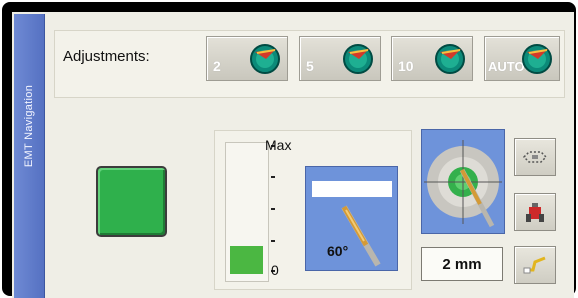  I want to click on path-curve-button, so click(535, 265).